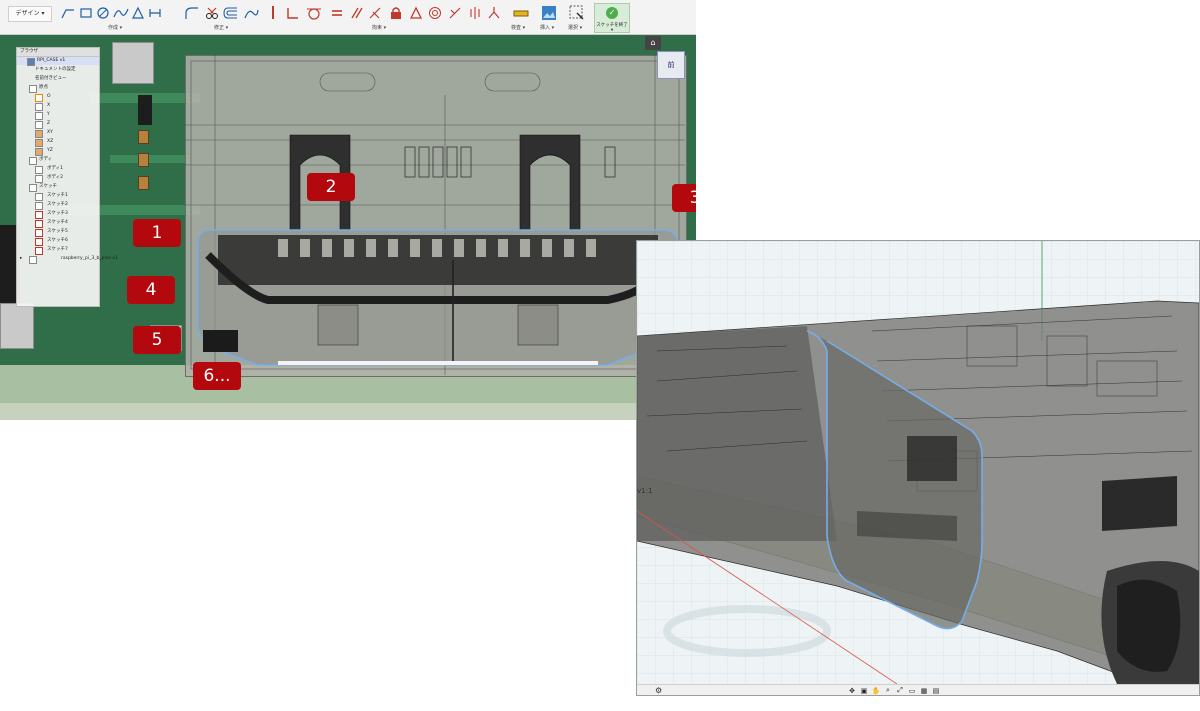 Image resolution: width=1200 pixels, height=711 pixels. What do you see at coordinates (58, 61) in the screenshot?
I see `browser-item-root: RPI_CASE v1` at bounding box center [58, 61].